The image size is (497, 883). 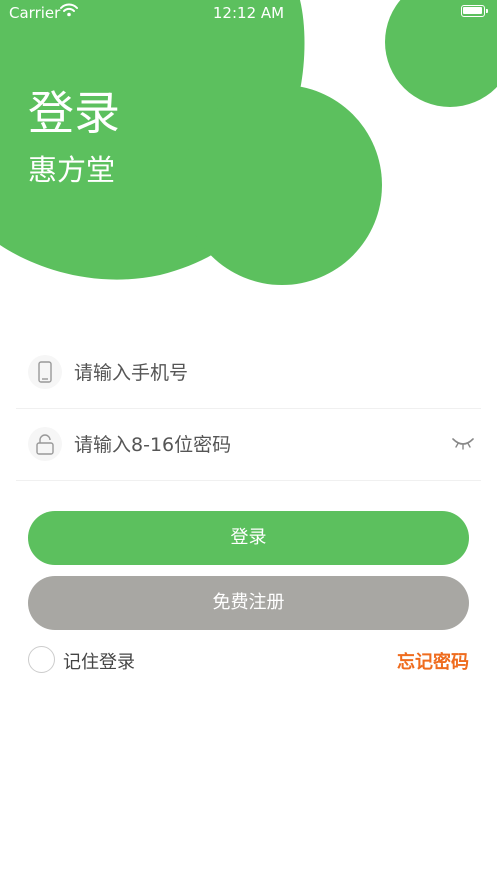 I want to click on password-input, so click(x=254, y=445).